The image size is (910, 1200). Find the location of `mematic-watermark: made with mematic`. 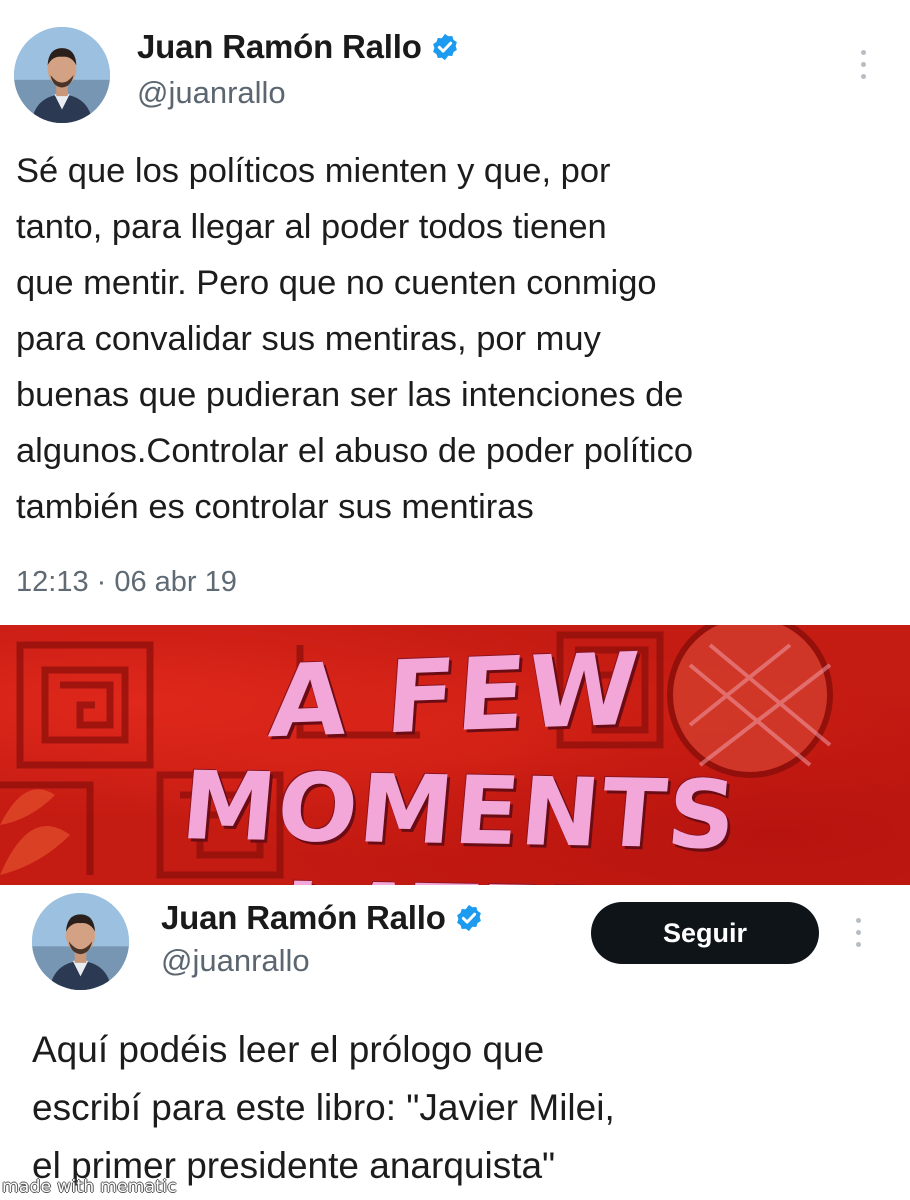

mematic-watermark: made with mematic is located at coordinates (89, 1187).